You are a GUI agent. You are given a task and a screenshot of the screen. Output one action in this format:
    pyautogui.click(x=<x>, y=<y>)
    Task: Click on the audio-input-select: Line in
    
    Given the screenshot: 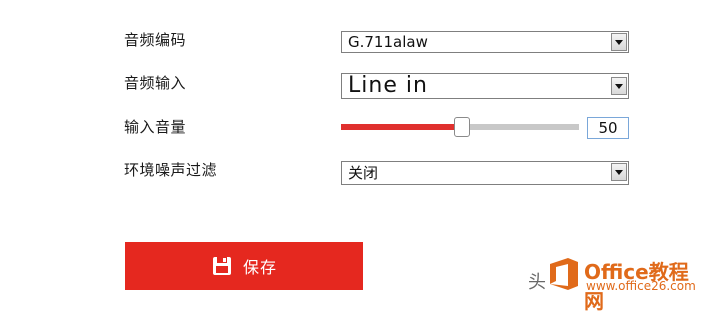 What is the action you would take?
    pyautogui.click(x=485, y=86)
    